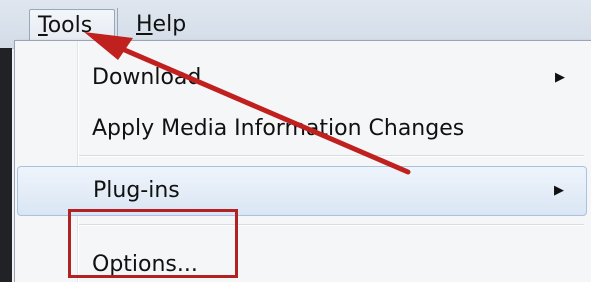 This screenshot has height=282, width=591. Describe the element at coordinates (153, 243) in the screenshot. I see `options-highlight-box` at that location.